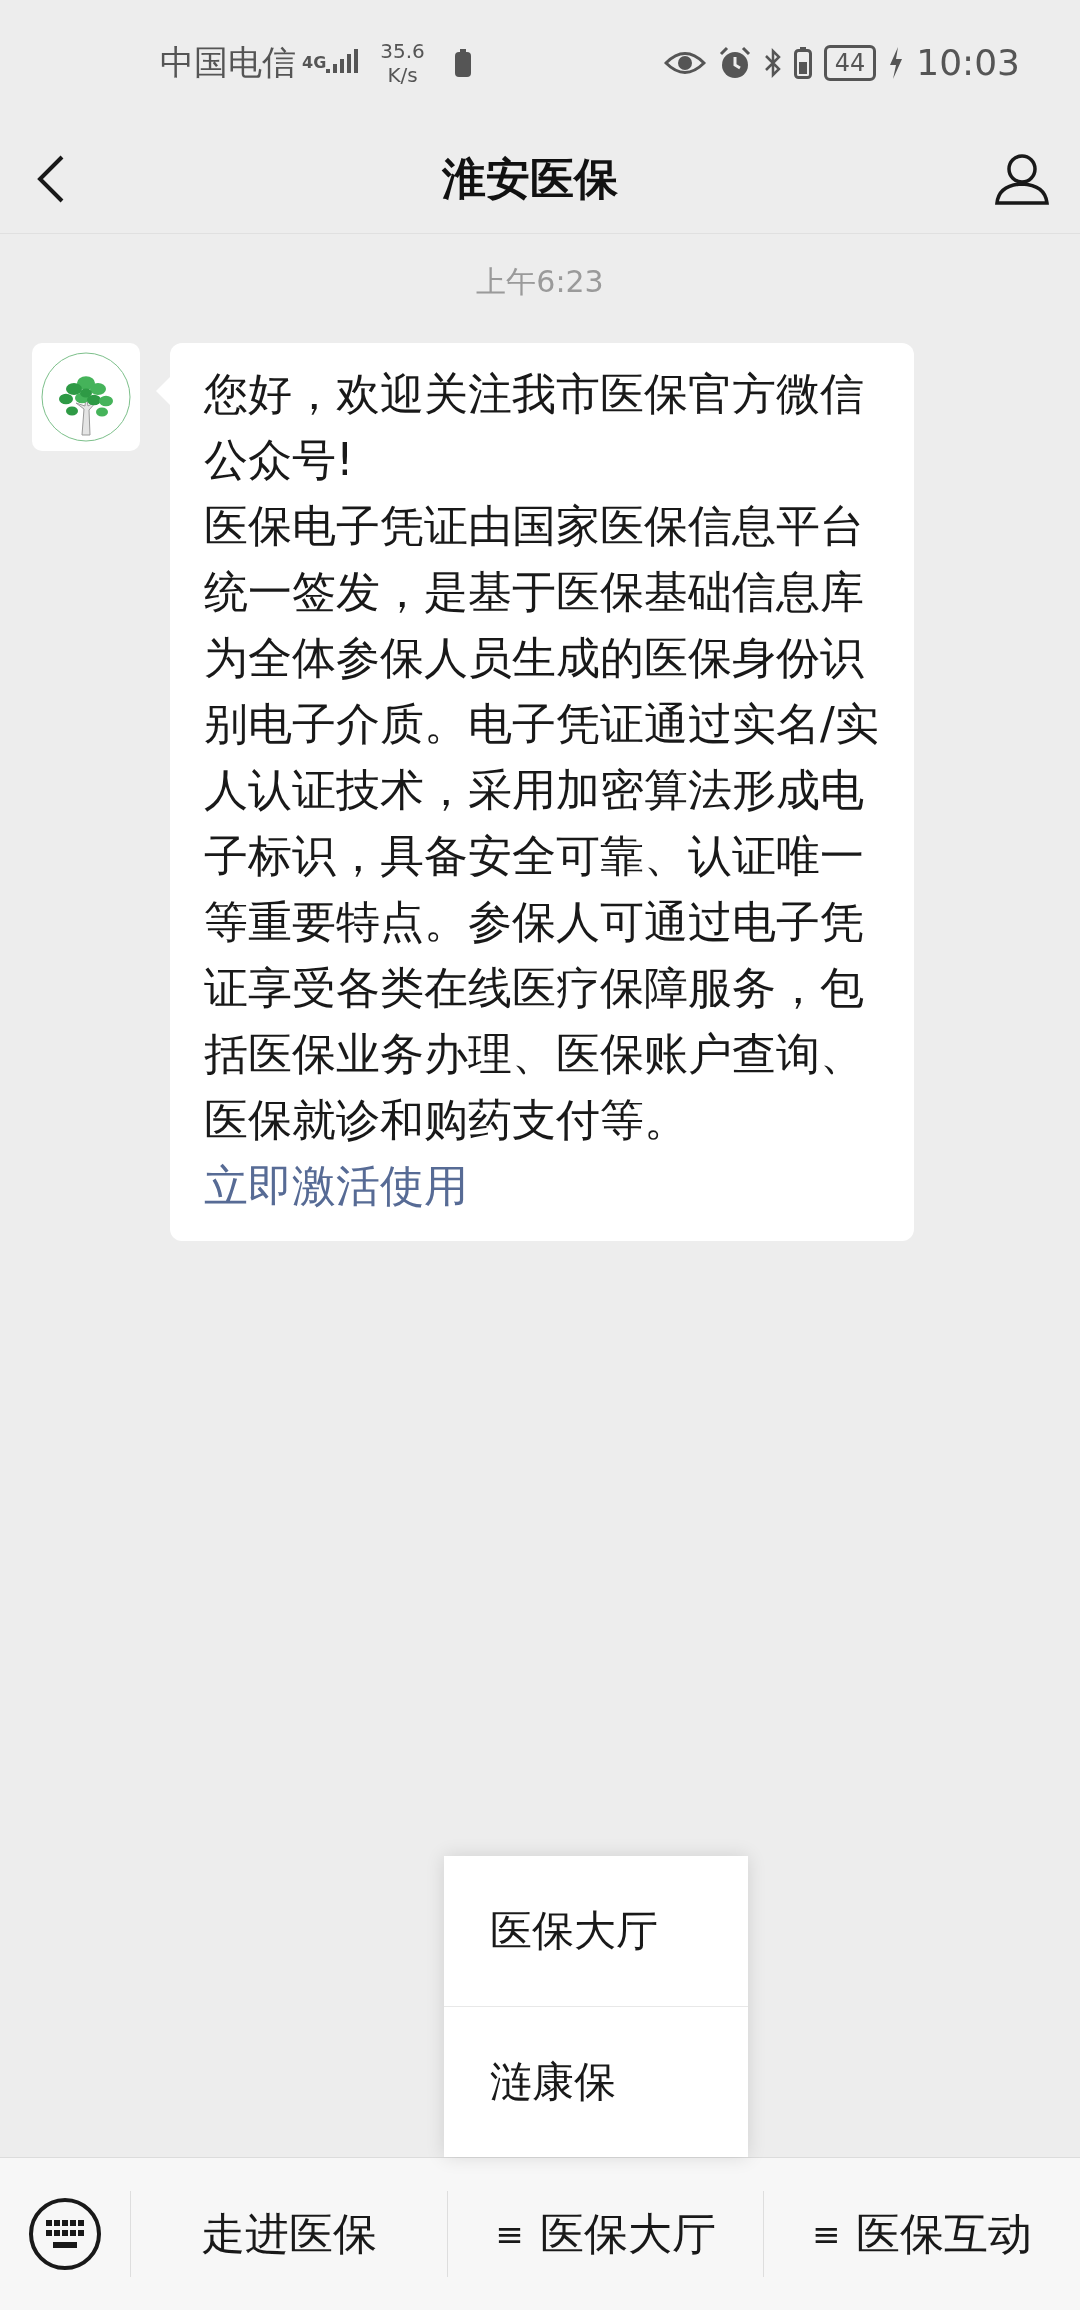 The height and width of the screenshot is (2310, 1080). I want to click on alarm-icon, so click(734, 62).